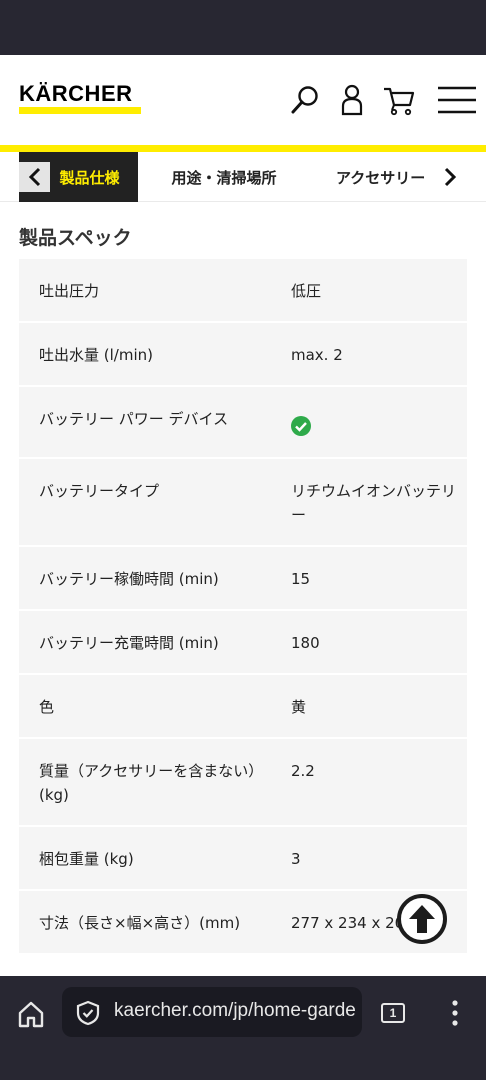  Describe the element at coordinates (243, 859) in the screenshot. I see `spec-row: 梱包重量 (kg) 3` at that location.